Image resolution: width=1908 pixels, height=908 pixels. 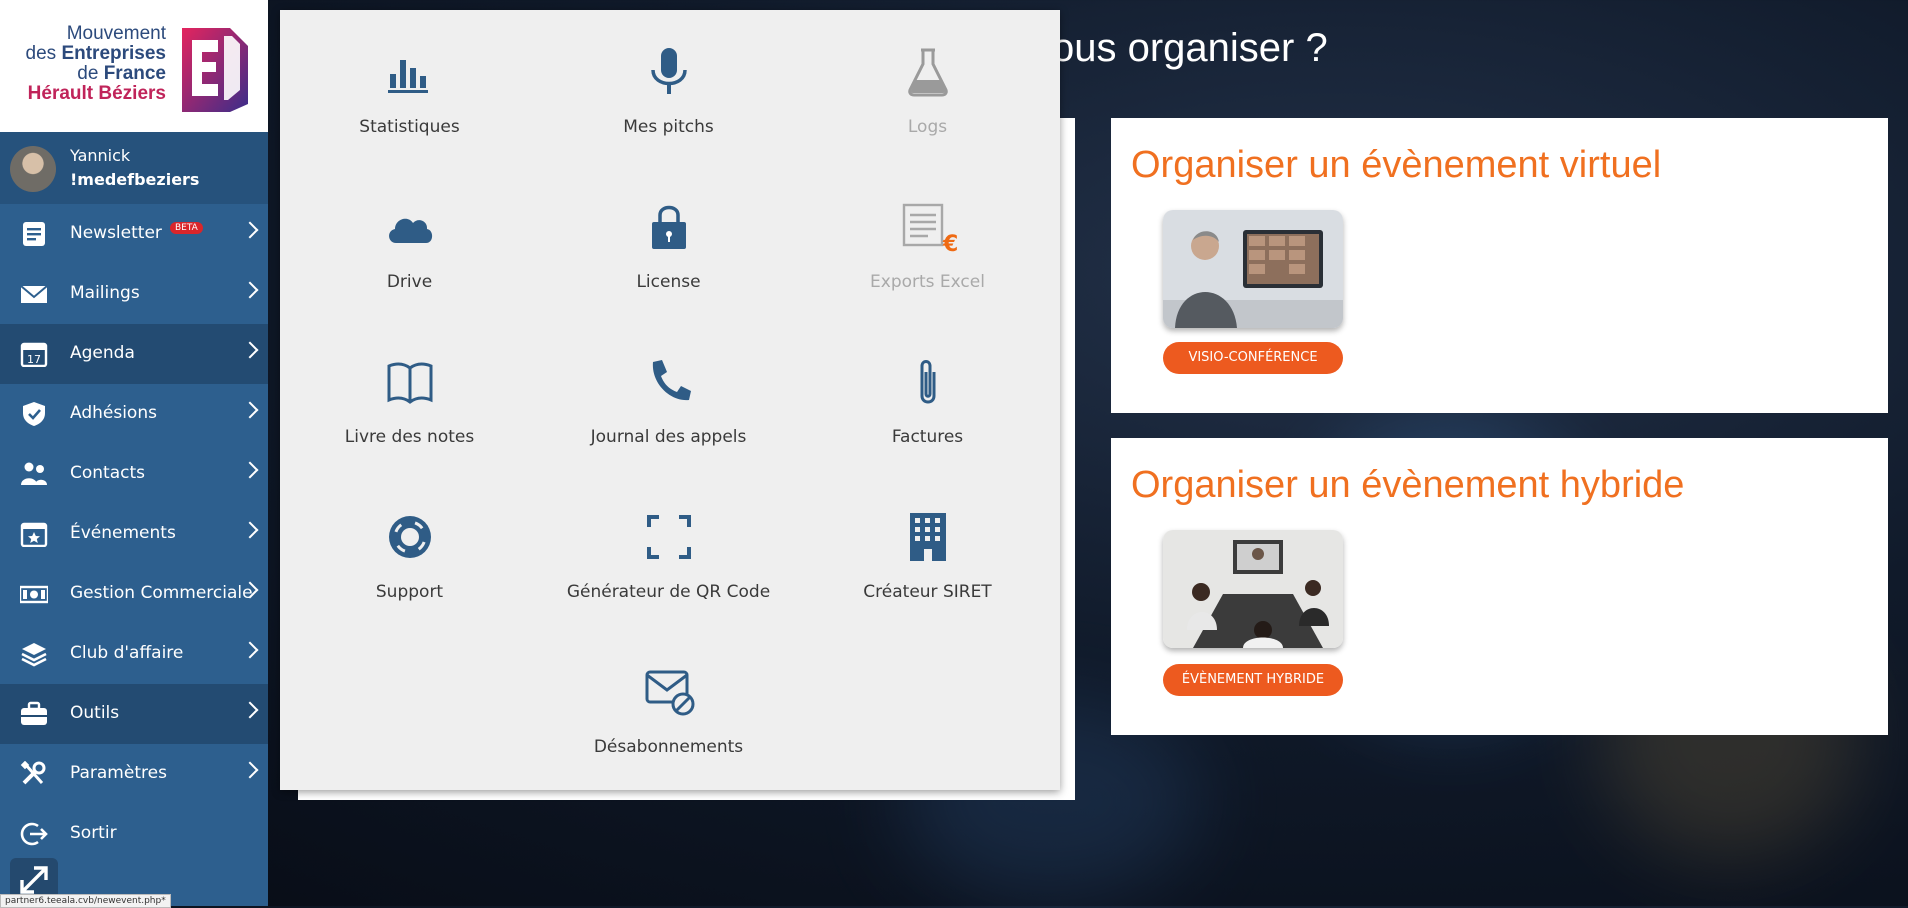 I want to click on tool-label: Mes pitchs, so click(x=668, y=127).